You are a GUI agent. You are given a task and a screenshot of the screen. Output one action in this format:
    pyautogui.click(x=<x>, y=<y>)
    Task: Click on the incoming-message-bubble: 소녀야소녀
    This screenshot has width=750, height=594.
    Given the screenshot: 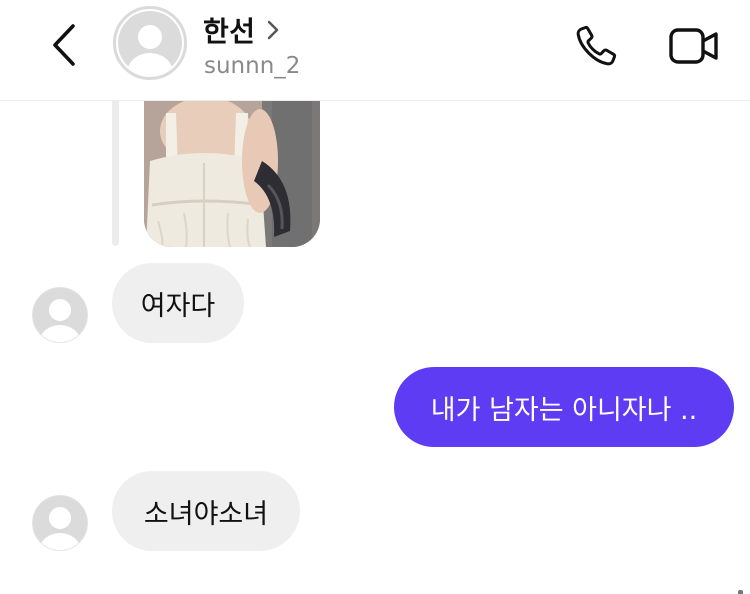 What is the action you would take?
    pyautogui.click(x=206, y=511)
    